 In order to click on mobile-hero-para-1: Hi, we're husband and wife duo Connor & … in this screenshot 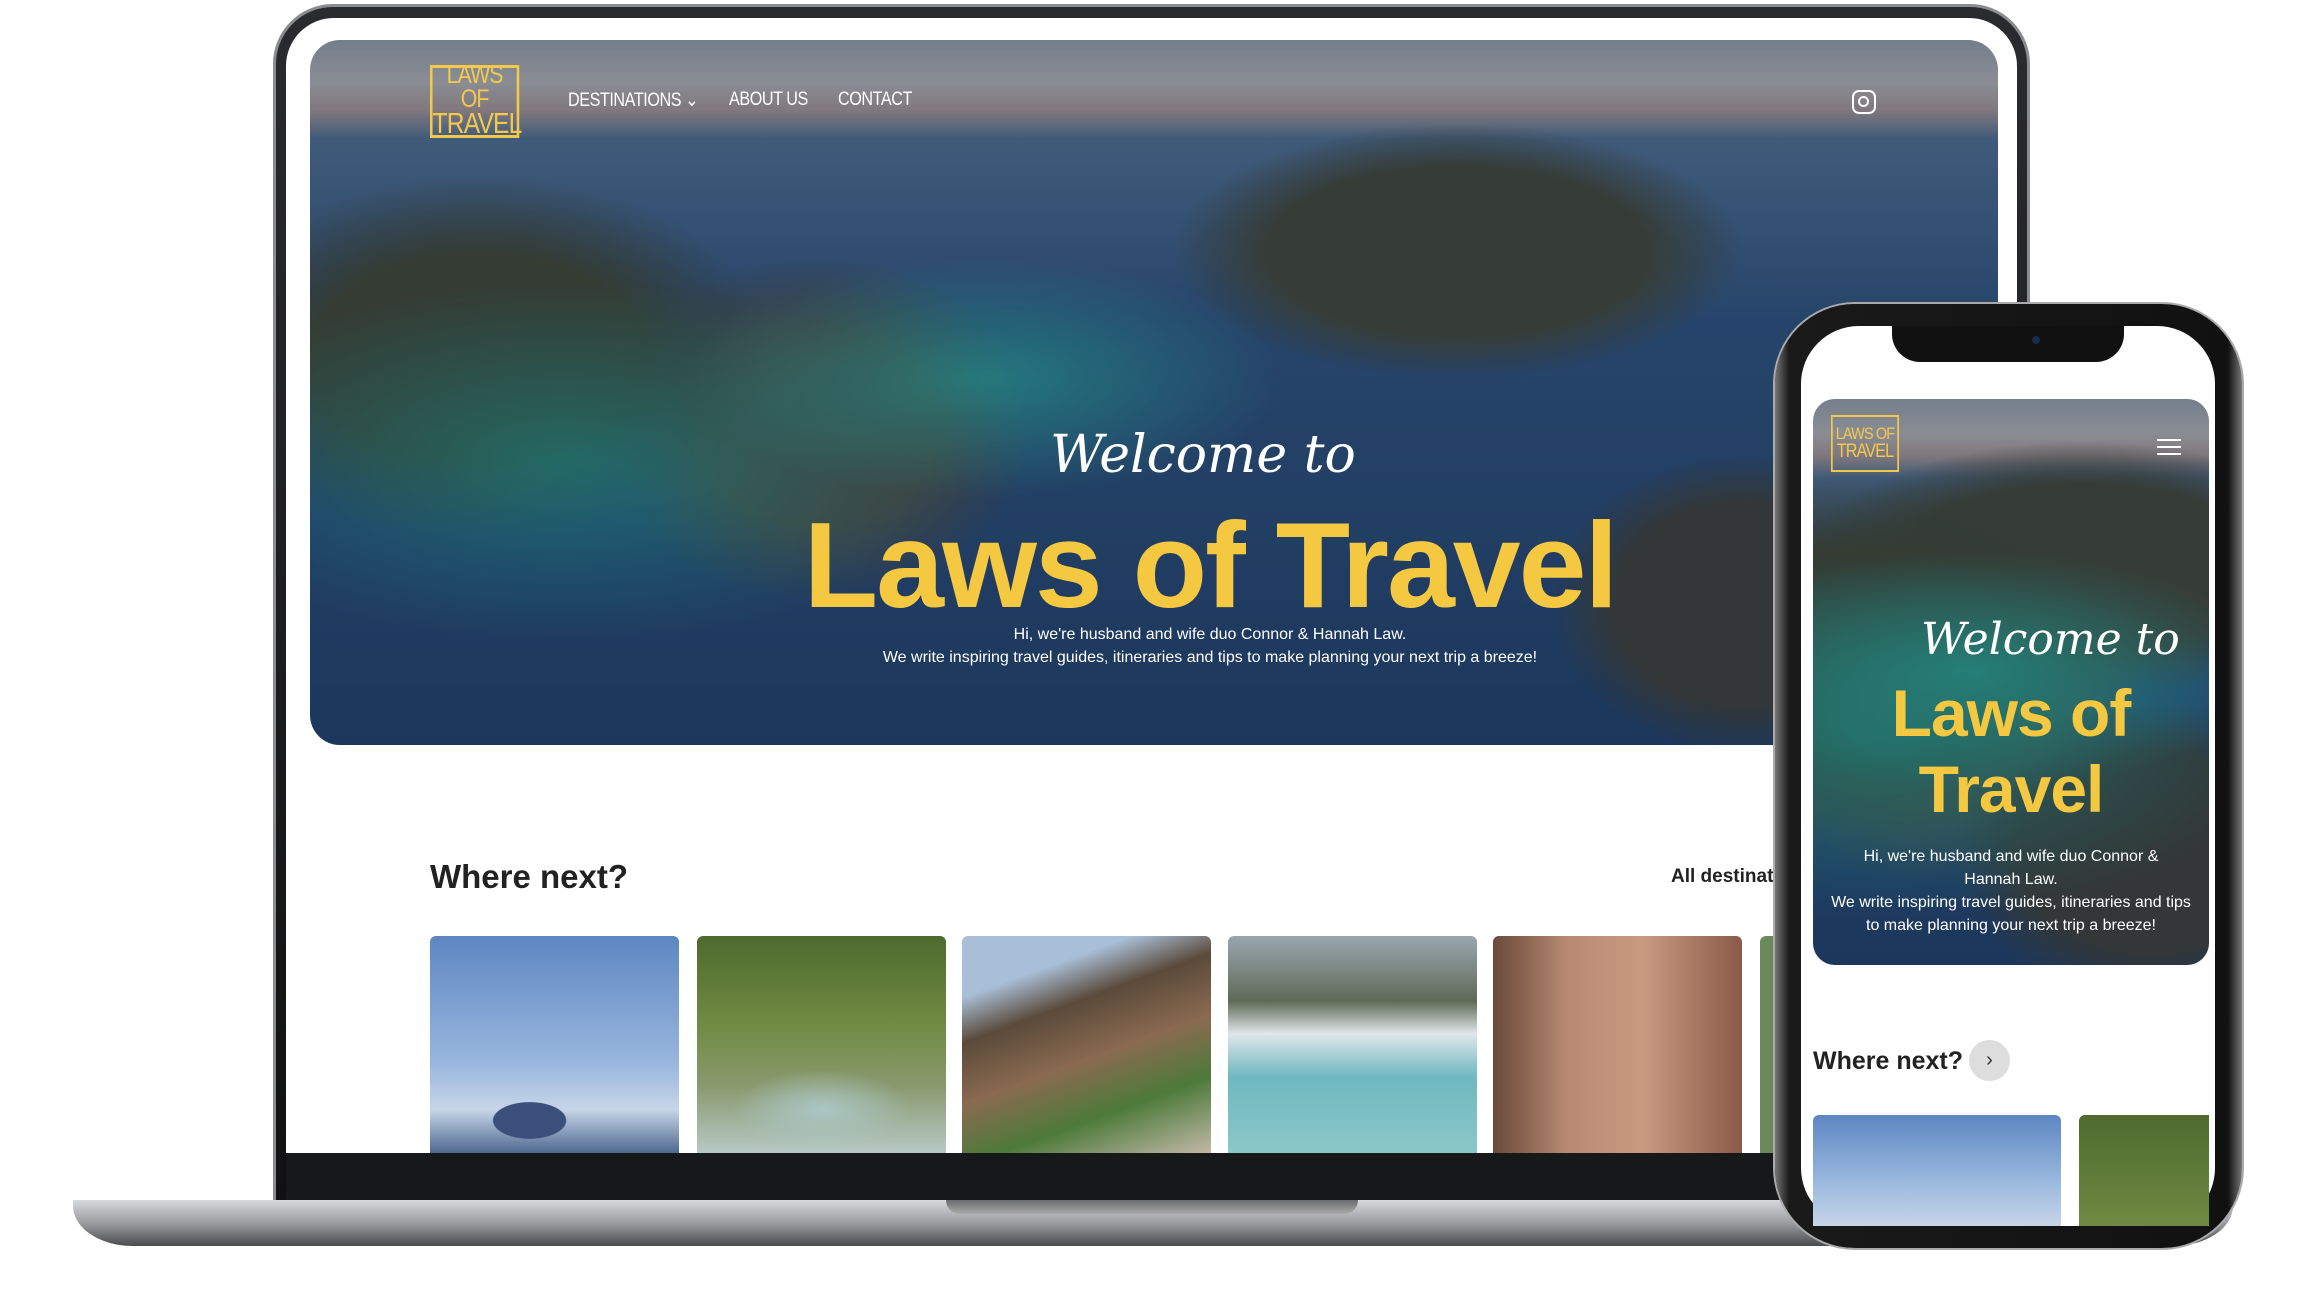, I will do `click(2011, 868)`.